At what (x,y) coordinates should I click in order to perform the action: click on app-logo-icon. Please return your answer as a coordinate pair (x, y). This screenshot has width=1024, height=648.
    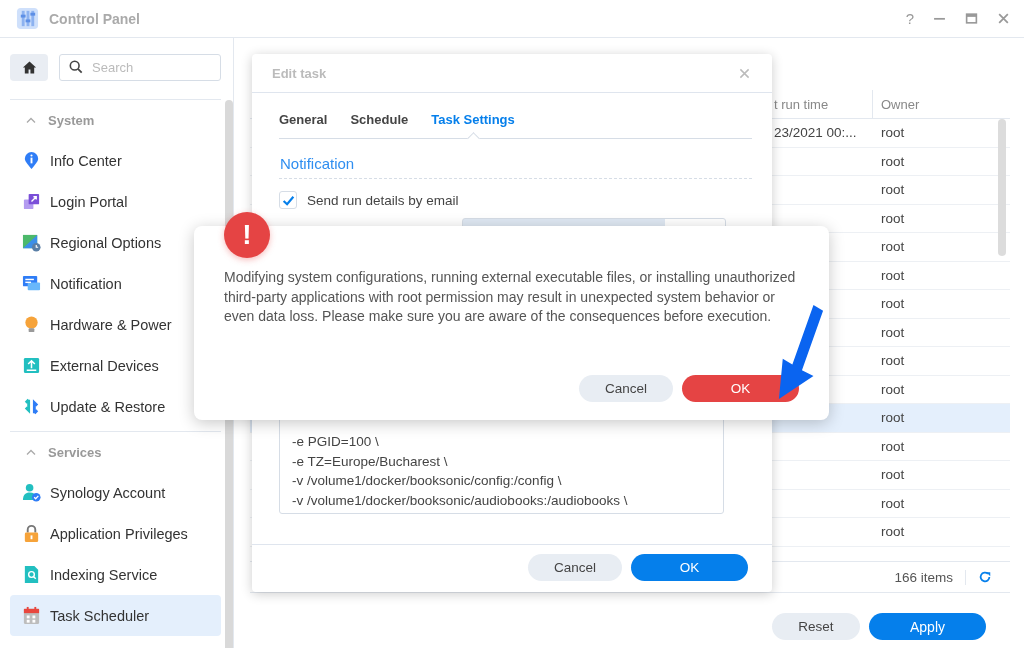
    Looking at the image, I should click on (27, 18).